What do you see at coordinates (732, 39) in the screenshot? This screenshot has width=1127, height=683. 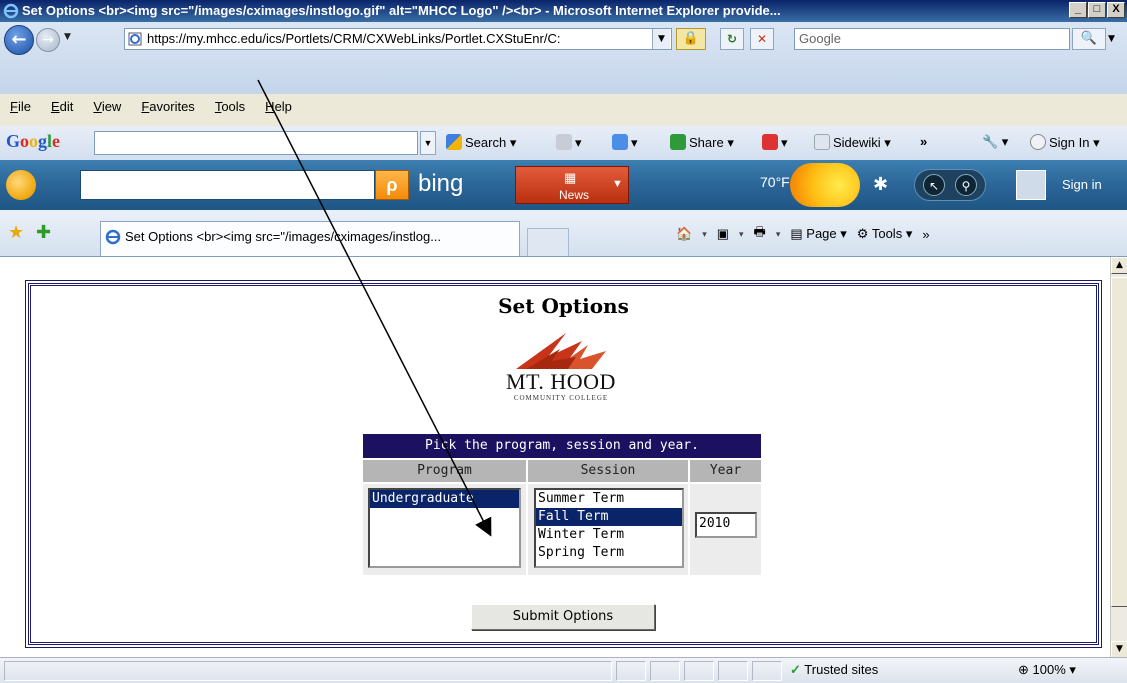 I see `refresh-button: ↻` at bounding box center [732, 39].